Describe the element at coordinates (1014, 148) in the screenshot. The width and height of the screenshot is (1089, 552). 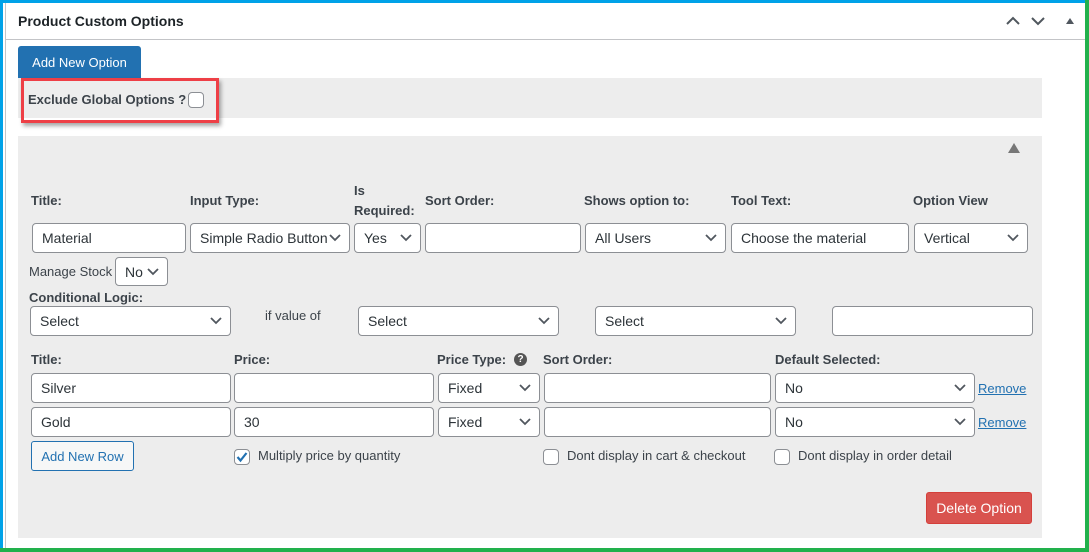
I see `collapse-option-icon` at that location.